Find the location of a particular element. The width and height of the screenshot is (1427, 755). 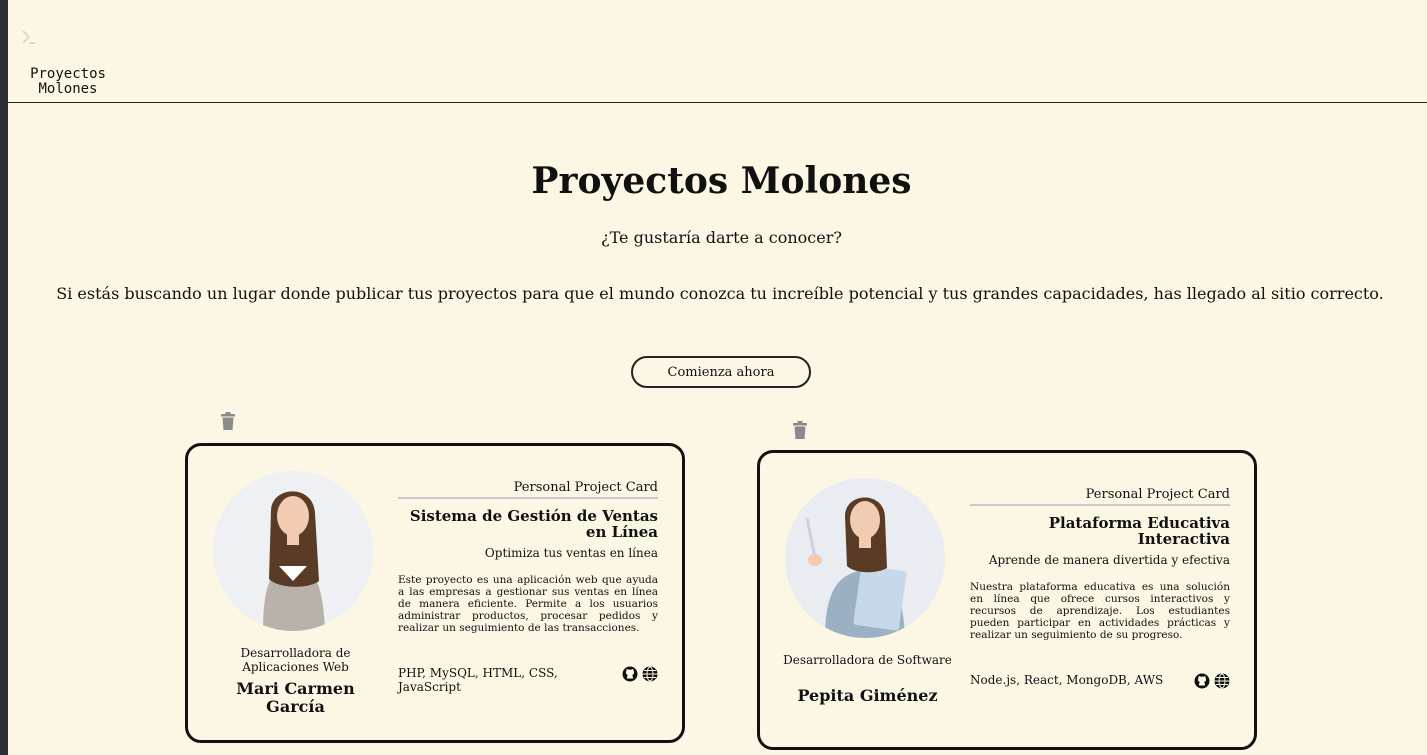

author-role: Desarrolladora de Software is located at coordinates (867, 660).